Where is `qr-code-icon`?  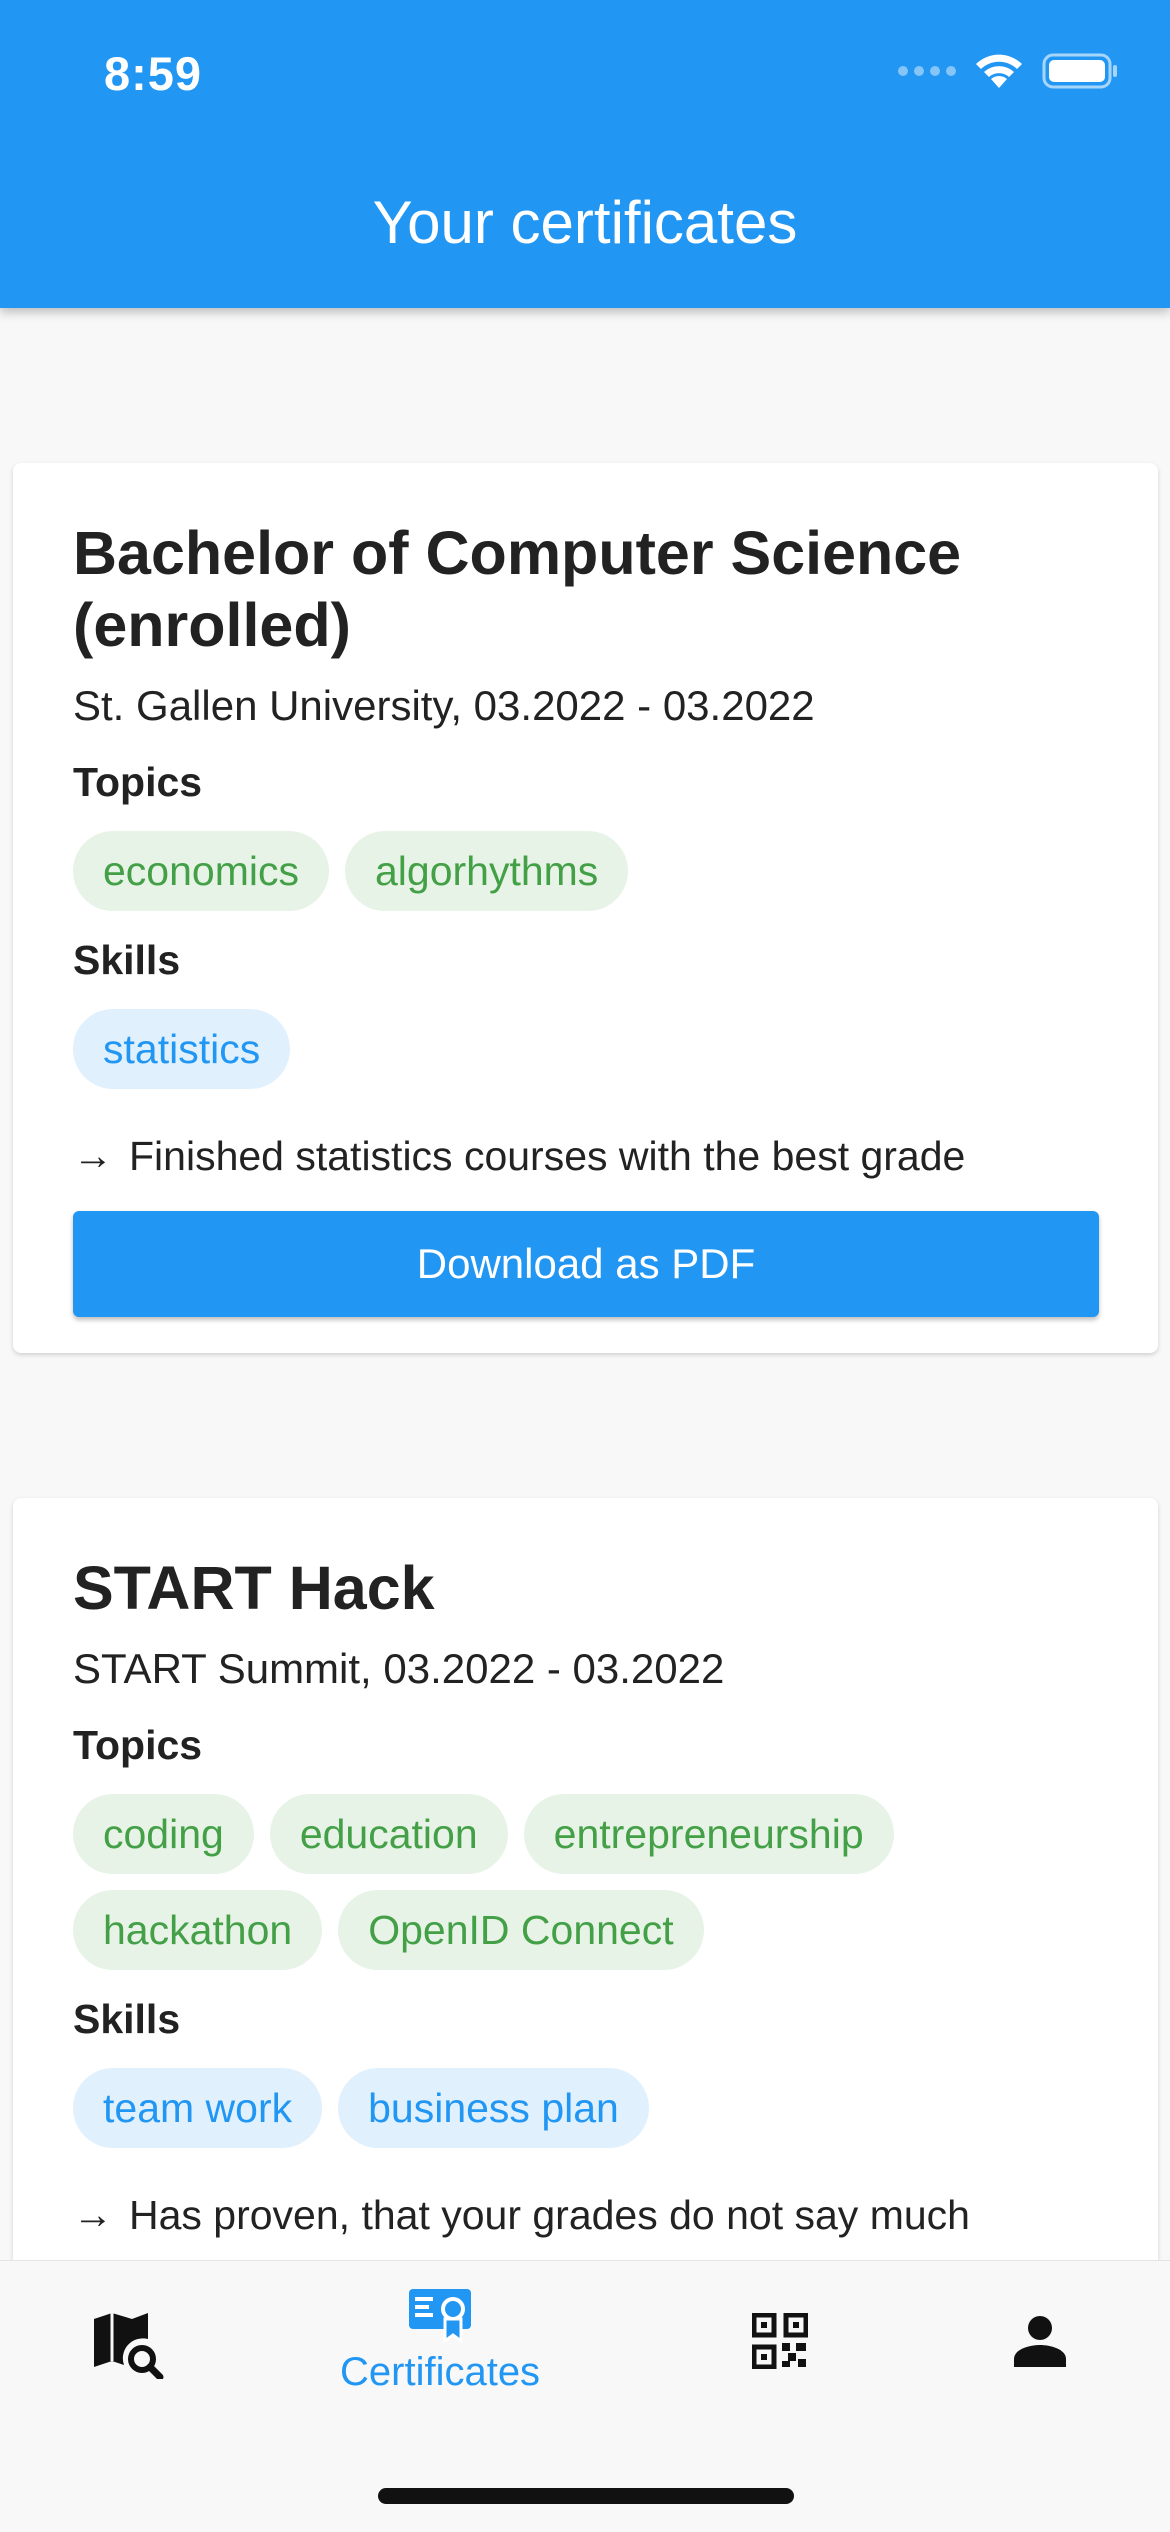
qr-code-icon is located at coordinates (780, 2341).